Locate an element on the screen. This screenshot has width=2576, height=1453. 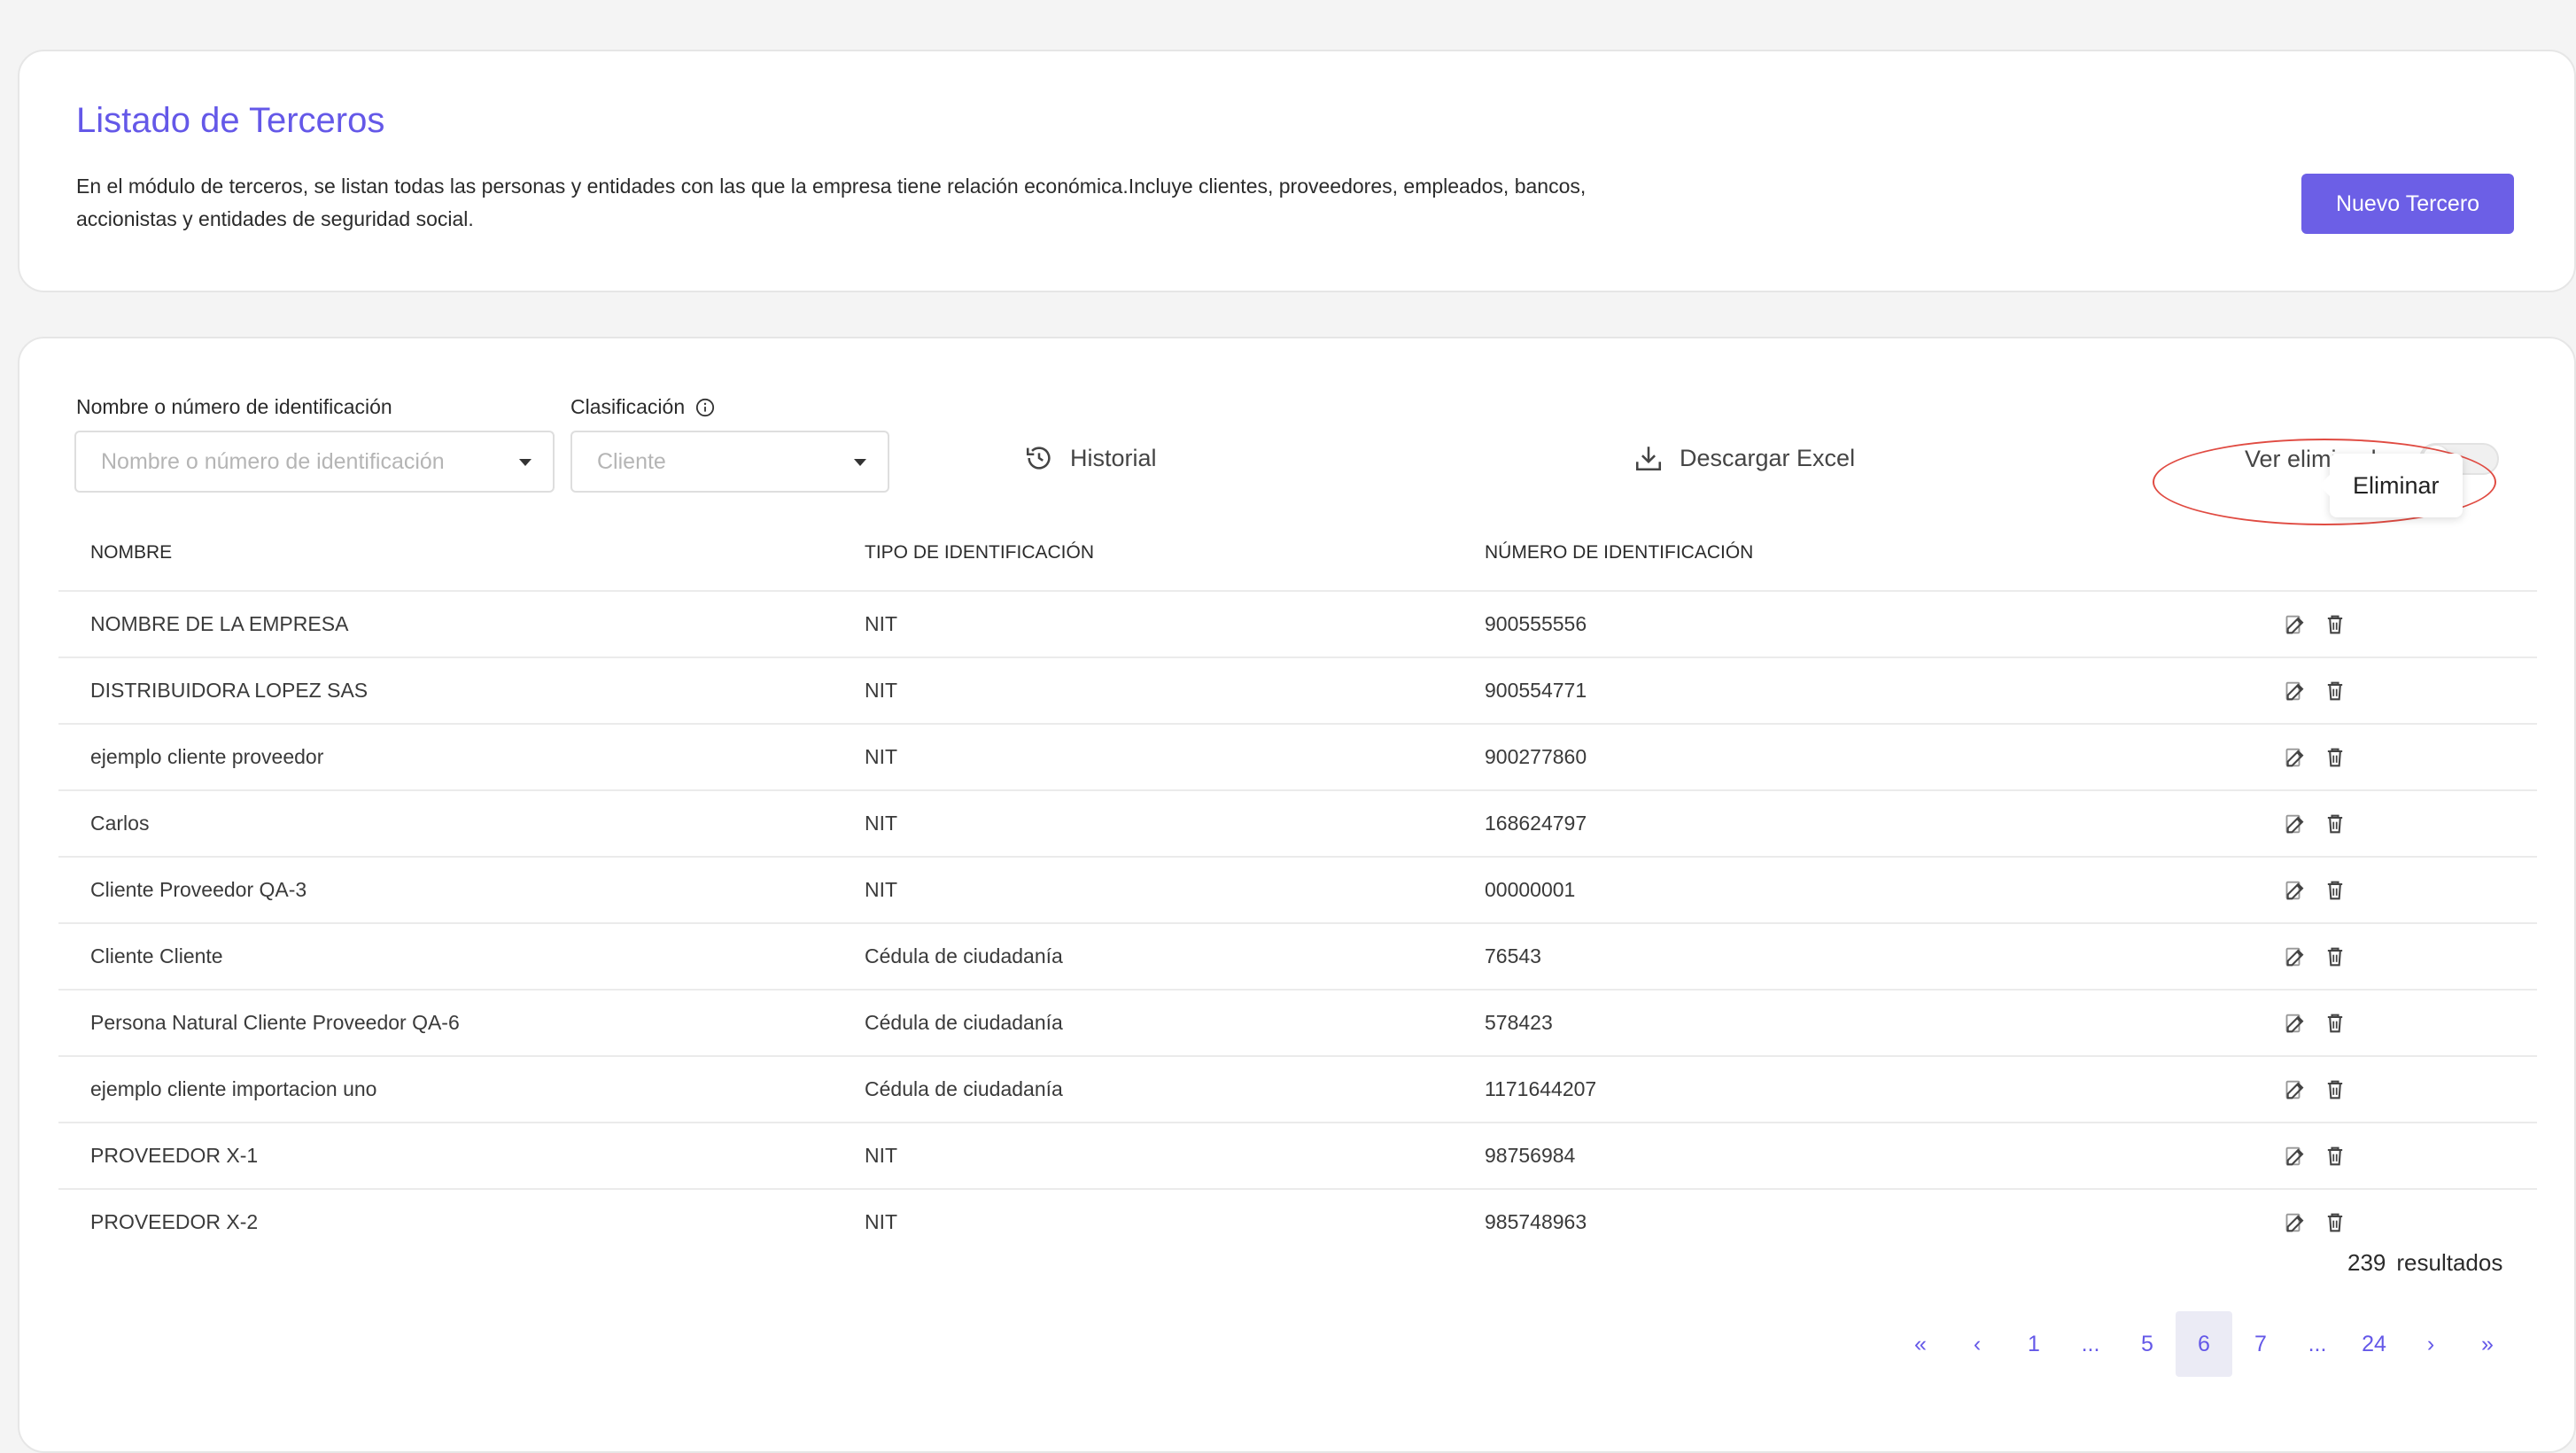
new-third-party-button: Nuevo Tercero is located at coordinates (2407, 204).